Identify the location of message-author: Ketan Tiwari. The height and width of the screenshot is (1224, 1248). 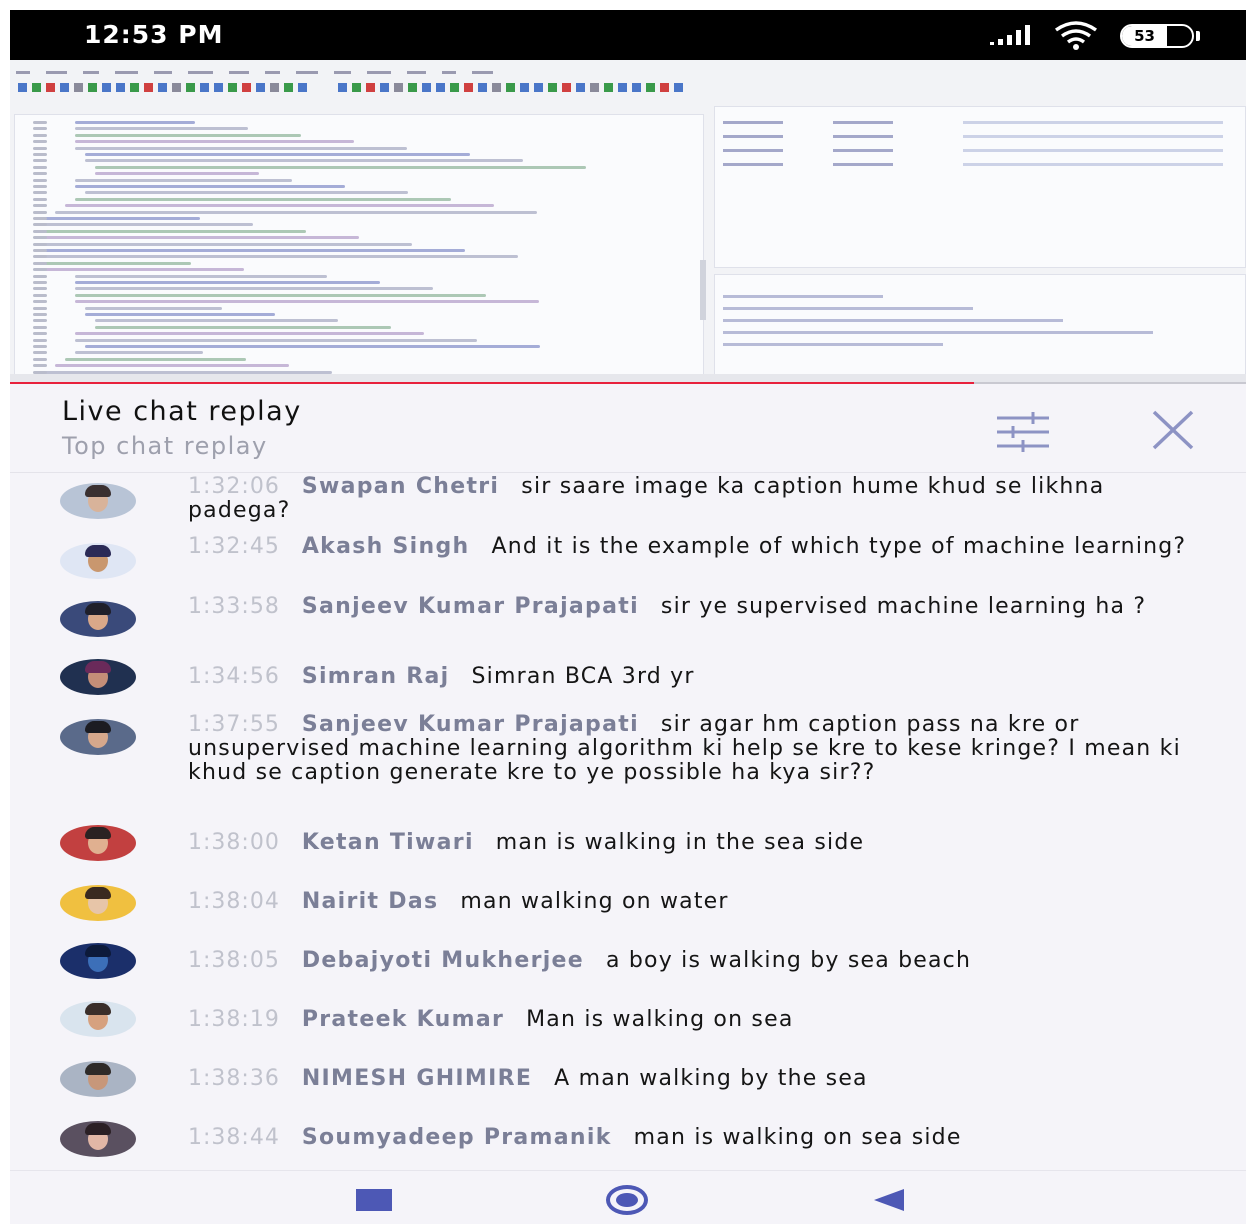
(388, 842).